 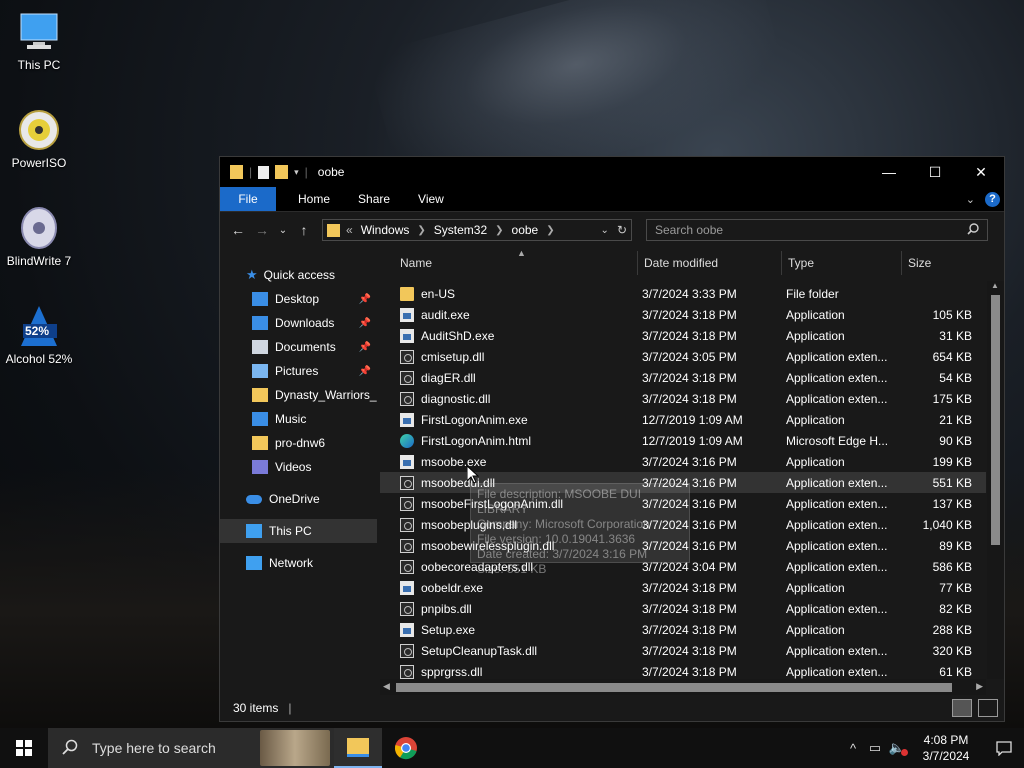 I want to click on nav-item-videos: Videos, so click(x=298, y=467).